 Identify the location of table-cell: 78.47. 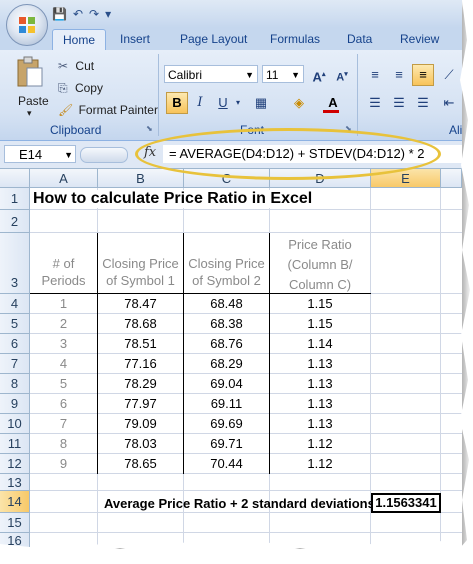
(140, 304).